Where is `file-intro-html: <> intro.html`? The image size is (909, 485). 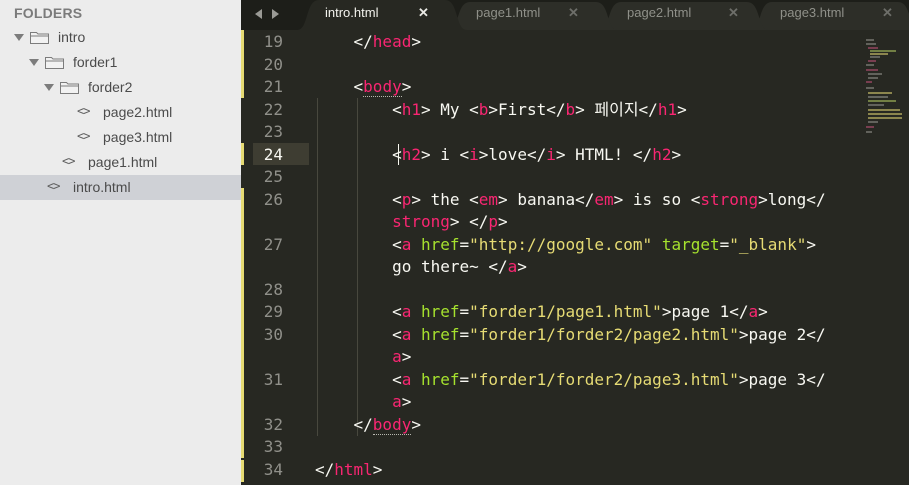
file-intro-html: <> intro.html is located at coordinates (120, 187).